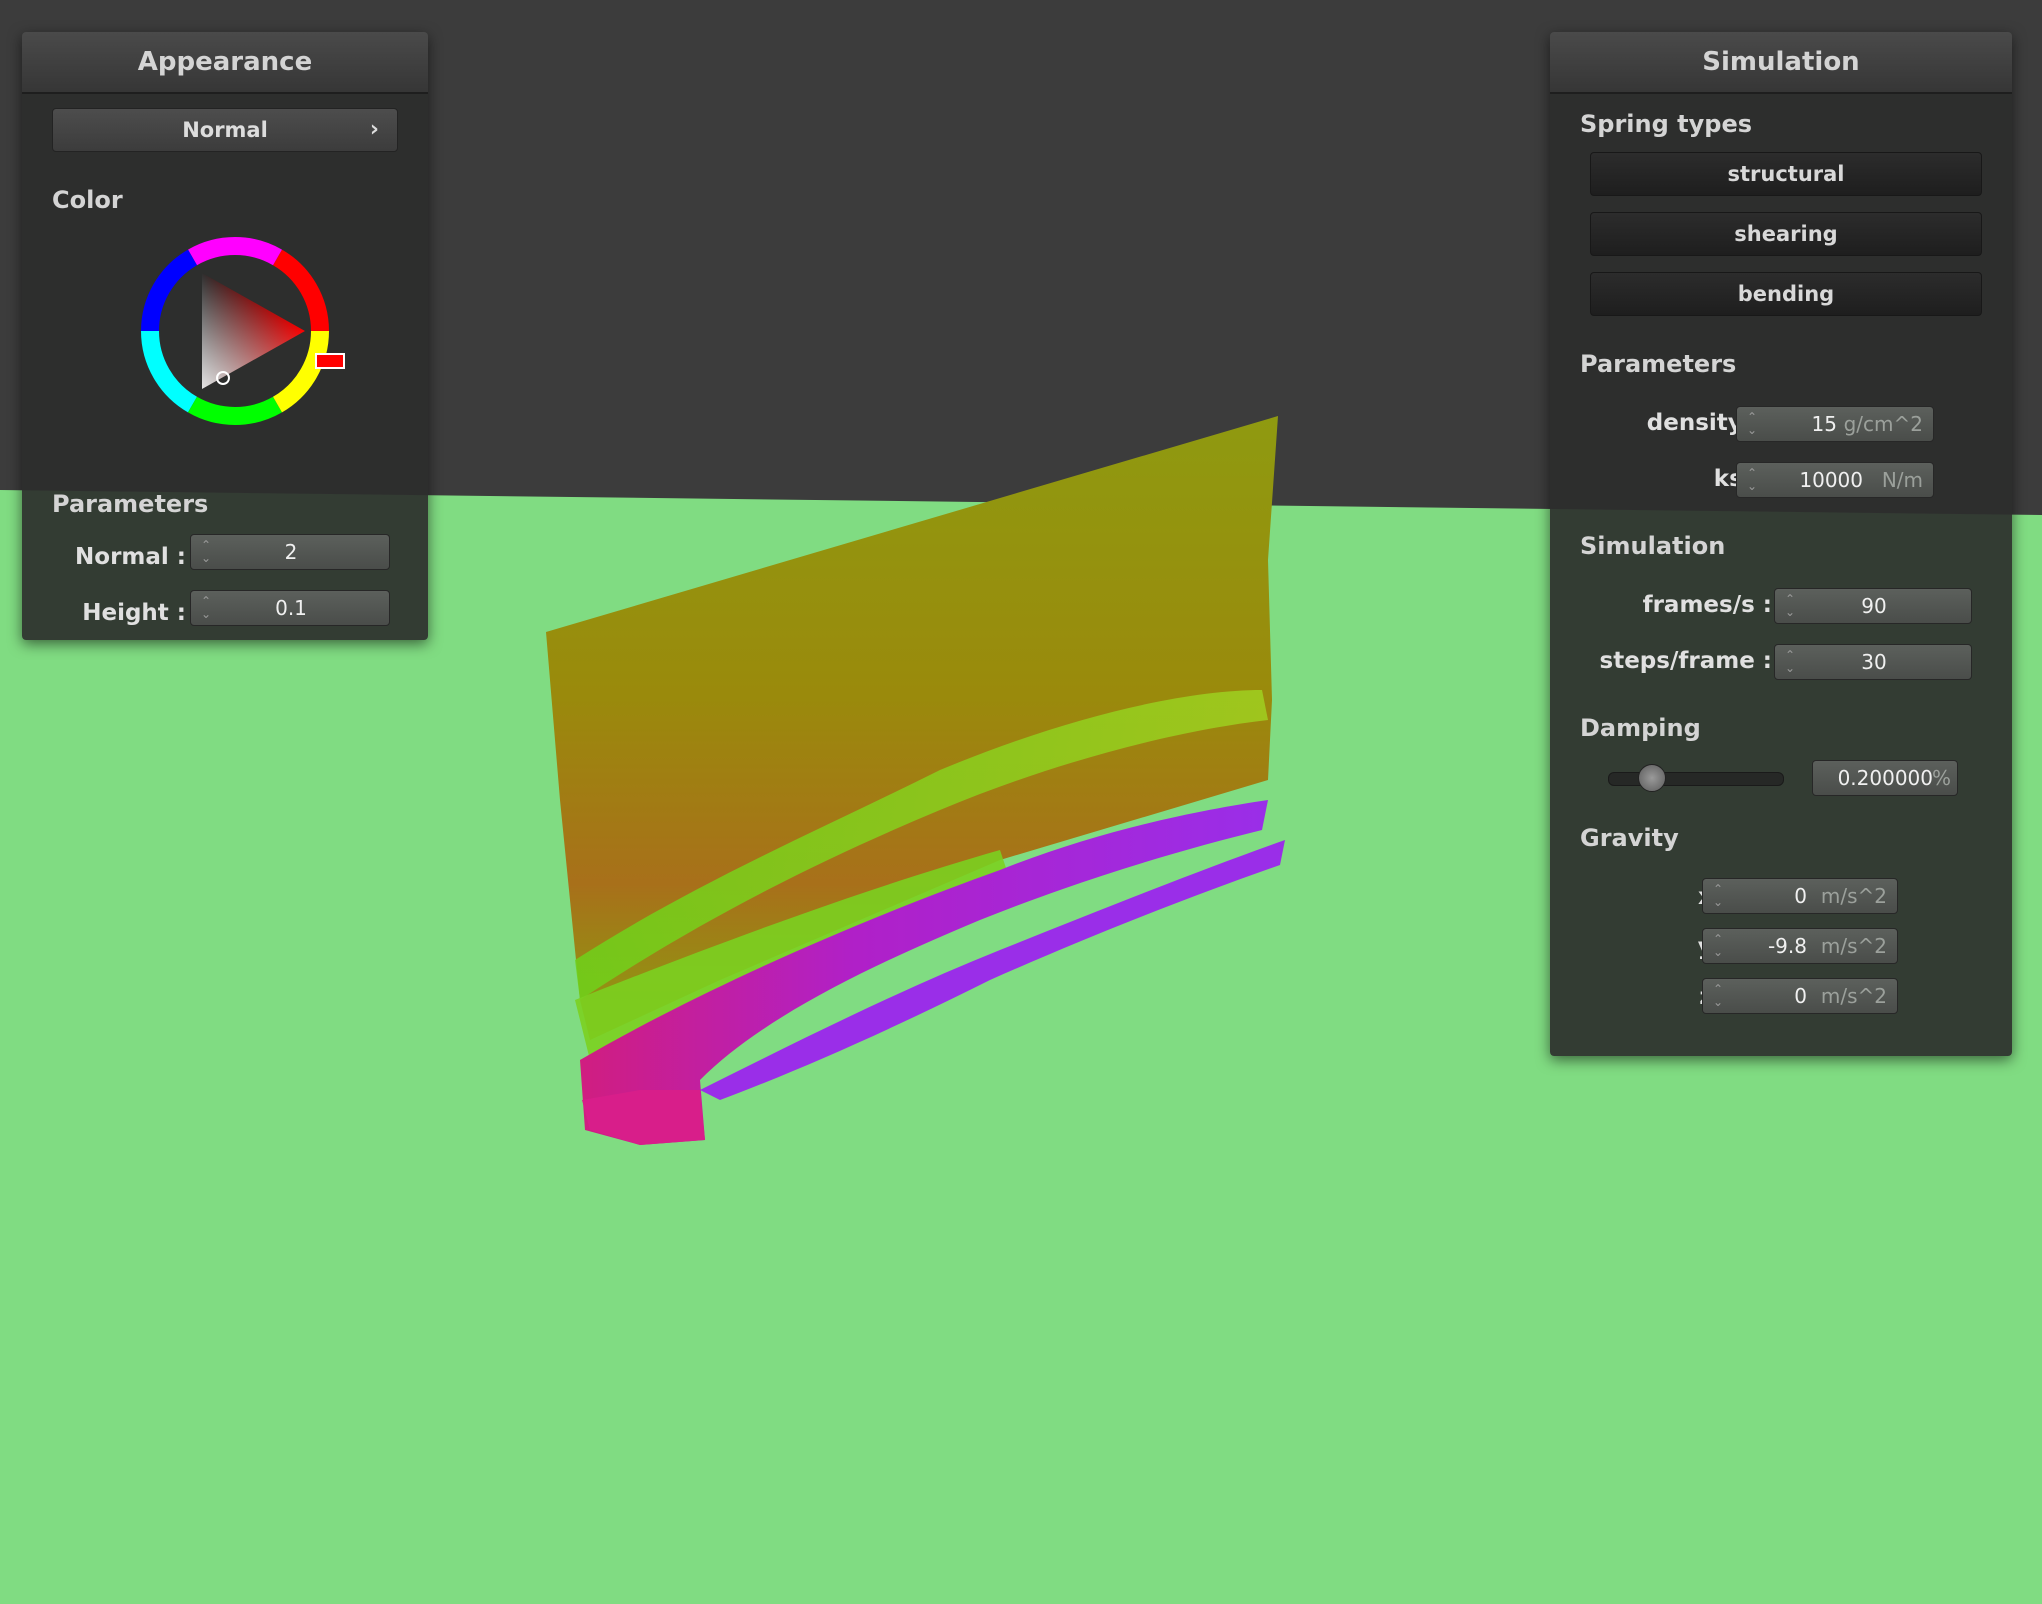 The height and width of the screenshot is (1604, 2042). I want to click on gravity-z-stepper: ⌃ ⌄ 0 m/s^2, so click(1800, 996).